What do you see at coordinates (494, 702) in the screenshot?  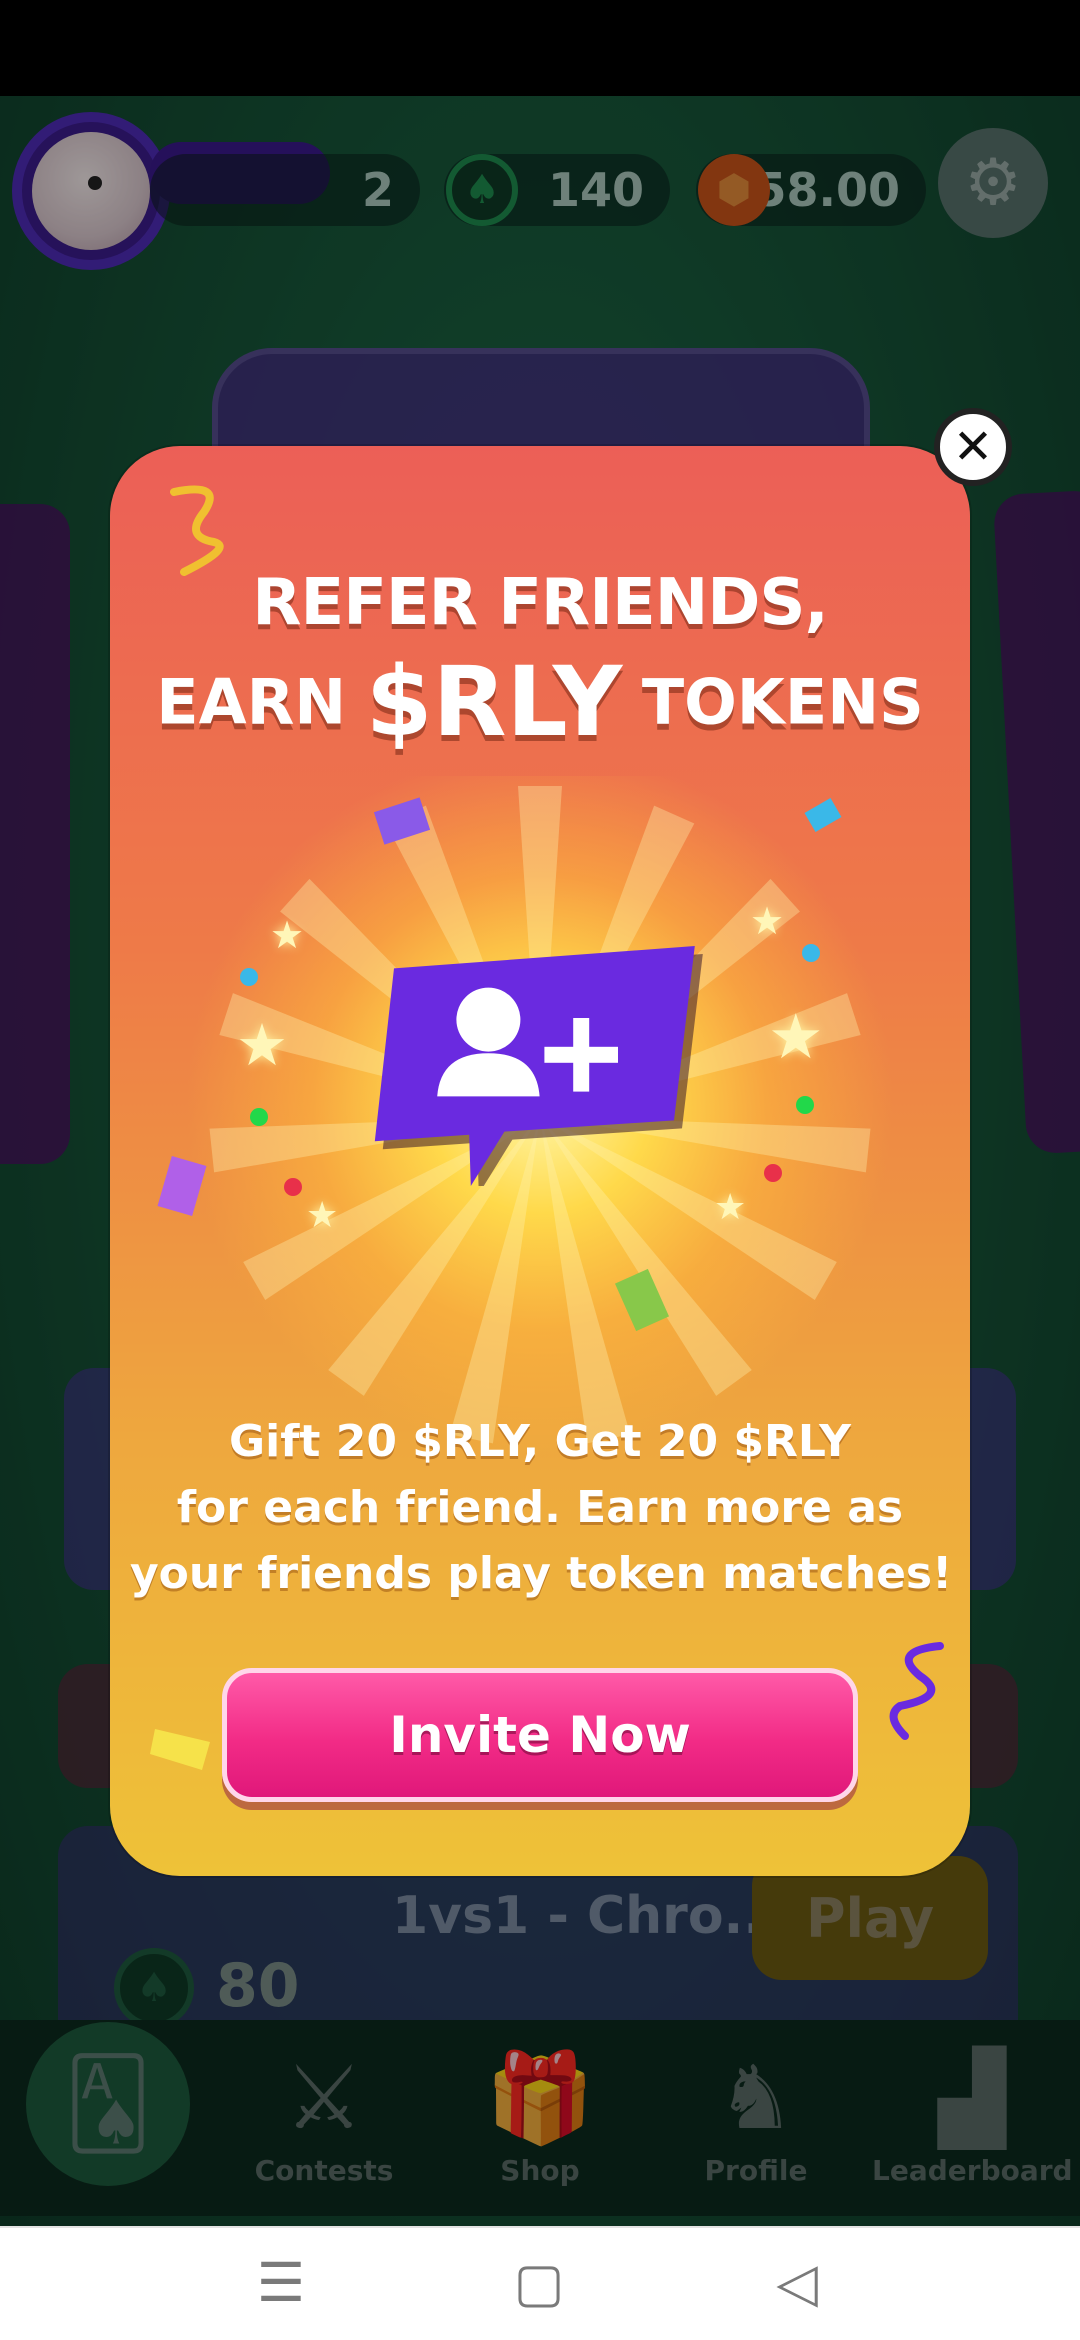 I see `headline-token: $RLY` at bounding box center [494, 702].